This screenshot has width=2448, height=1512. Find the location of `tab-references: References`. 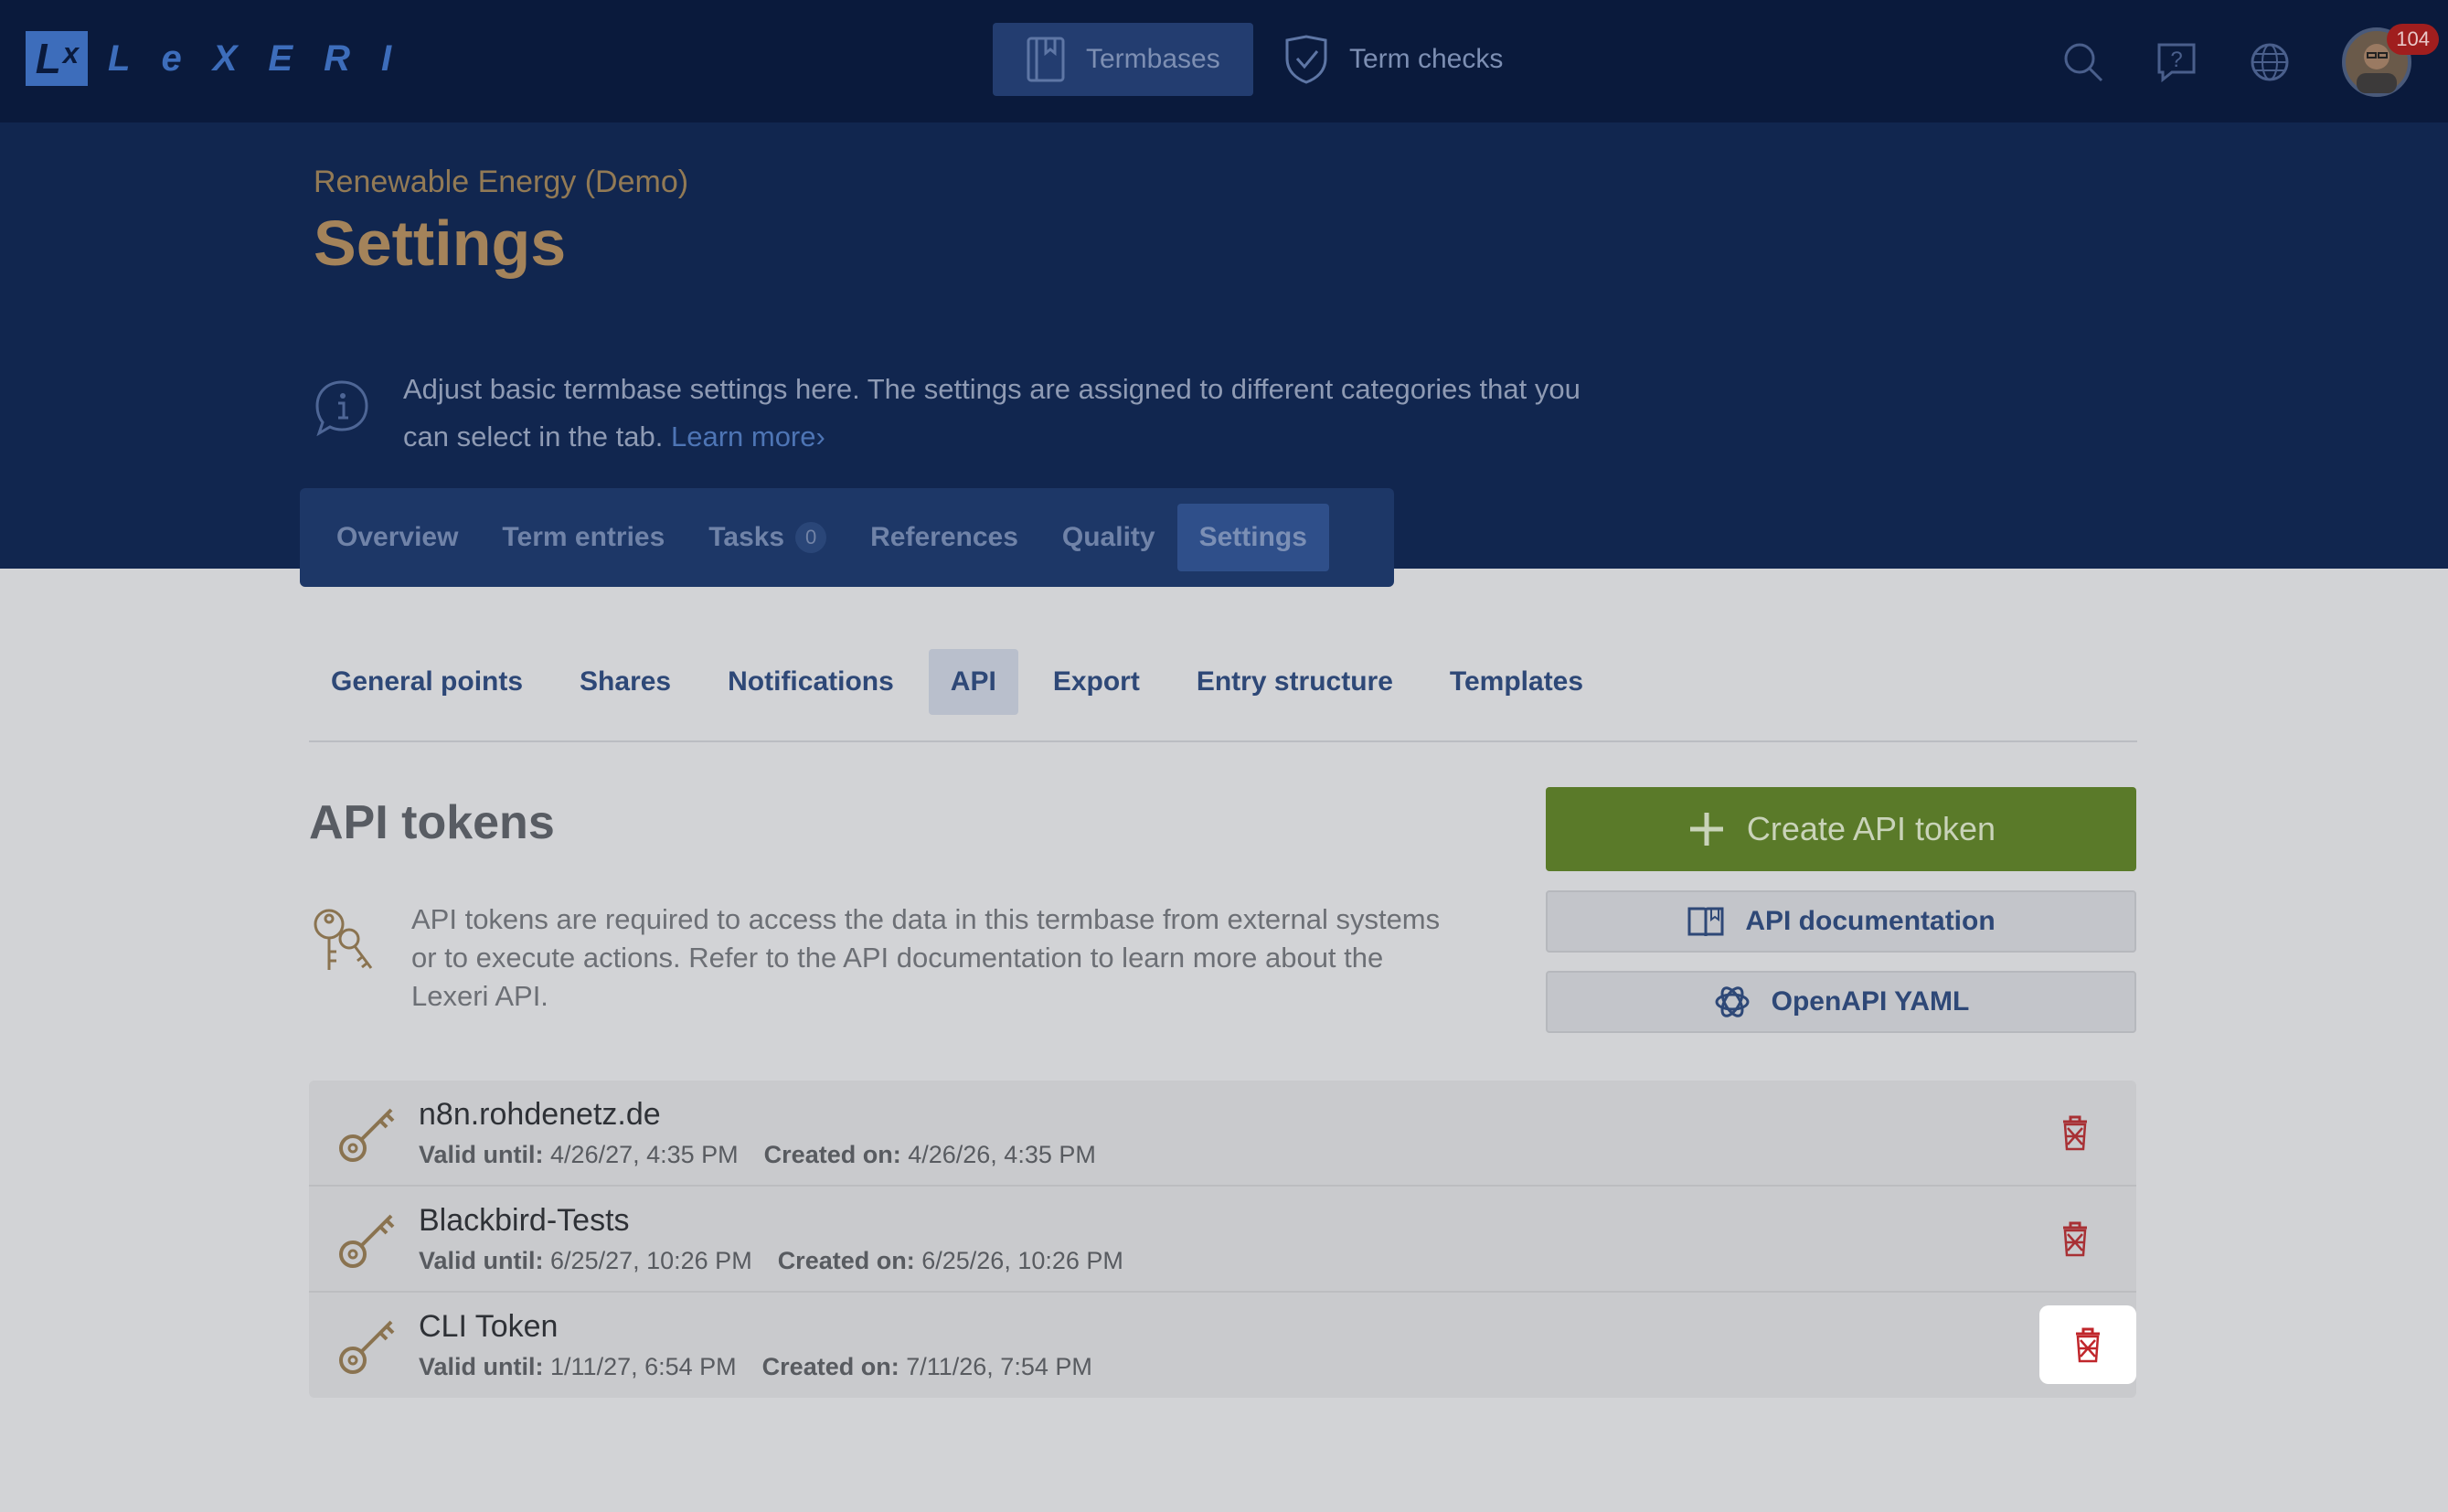

tab-references: References is located at coordinates (944, 537).